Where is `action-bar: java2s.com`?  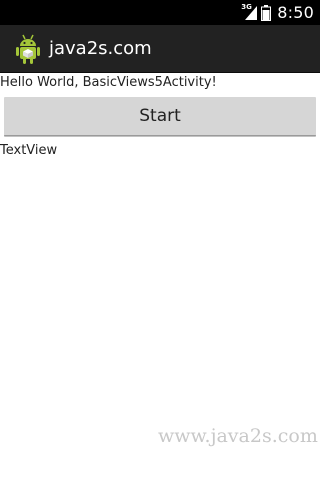
action-bar: java2s.com is located at coordinates (160, 49).